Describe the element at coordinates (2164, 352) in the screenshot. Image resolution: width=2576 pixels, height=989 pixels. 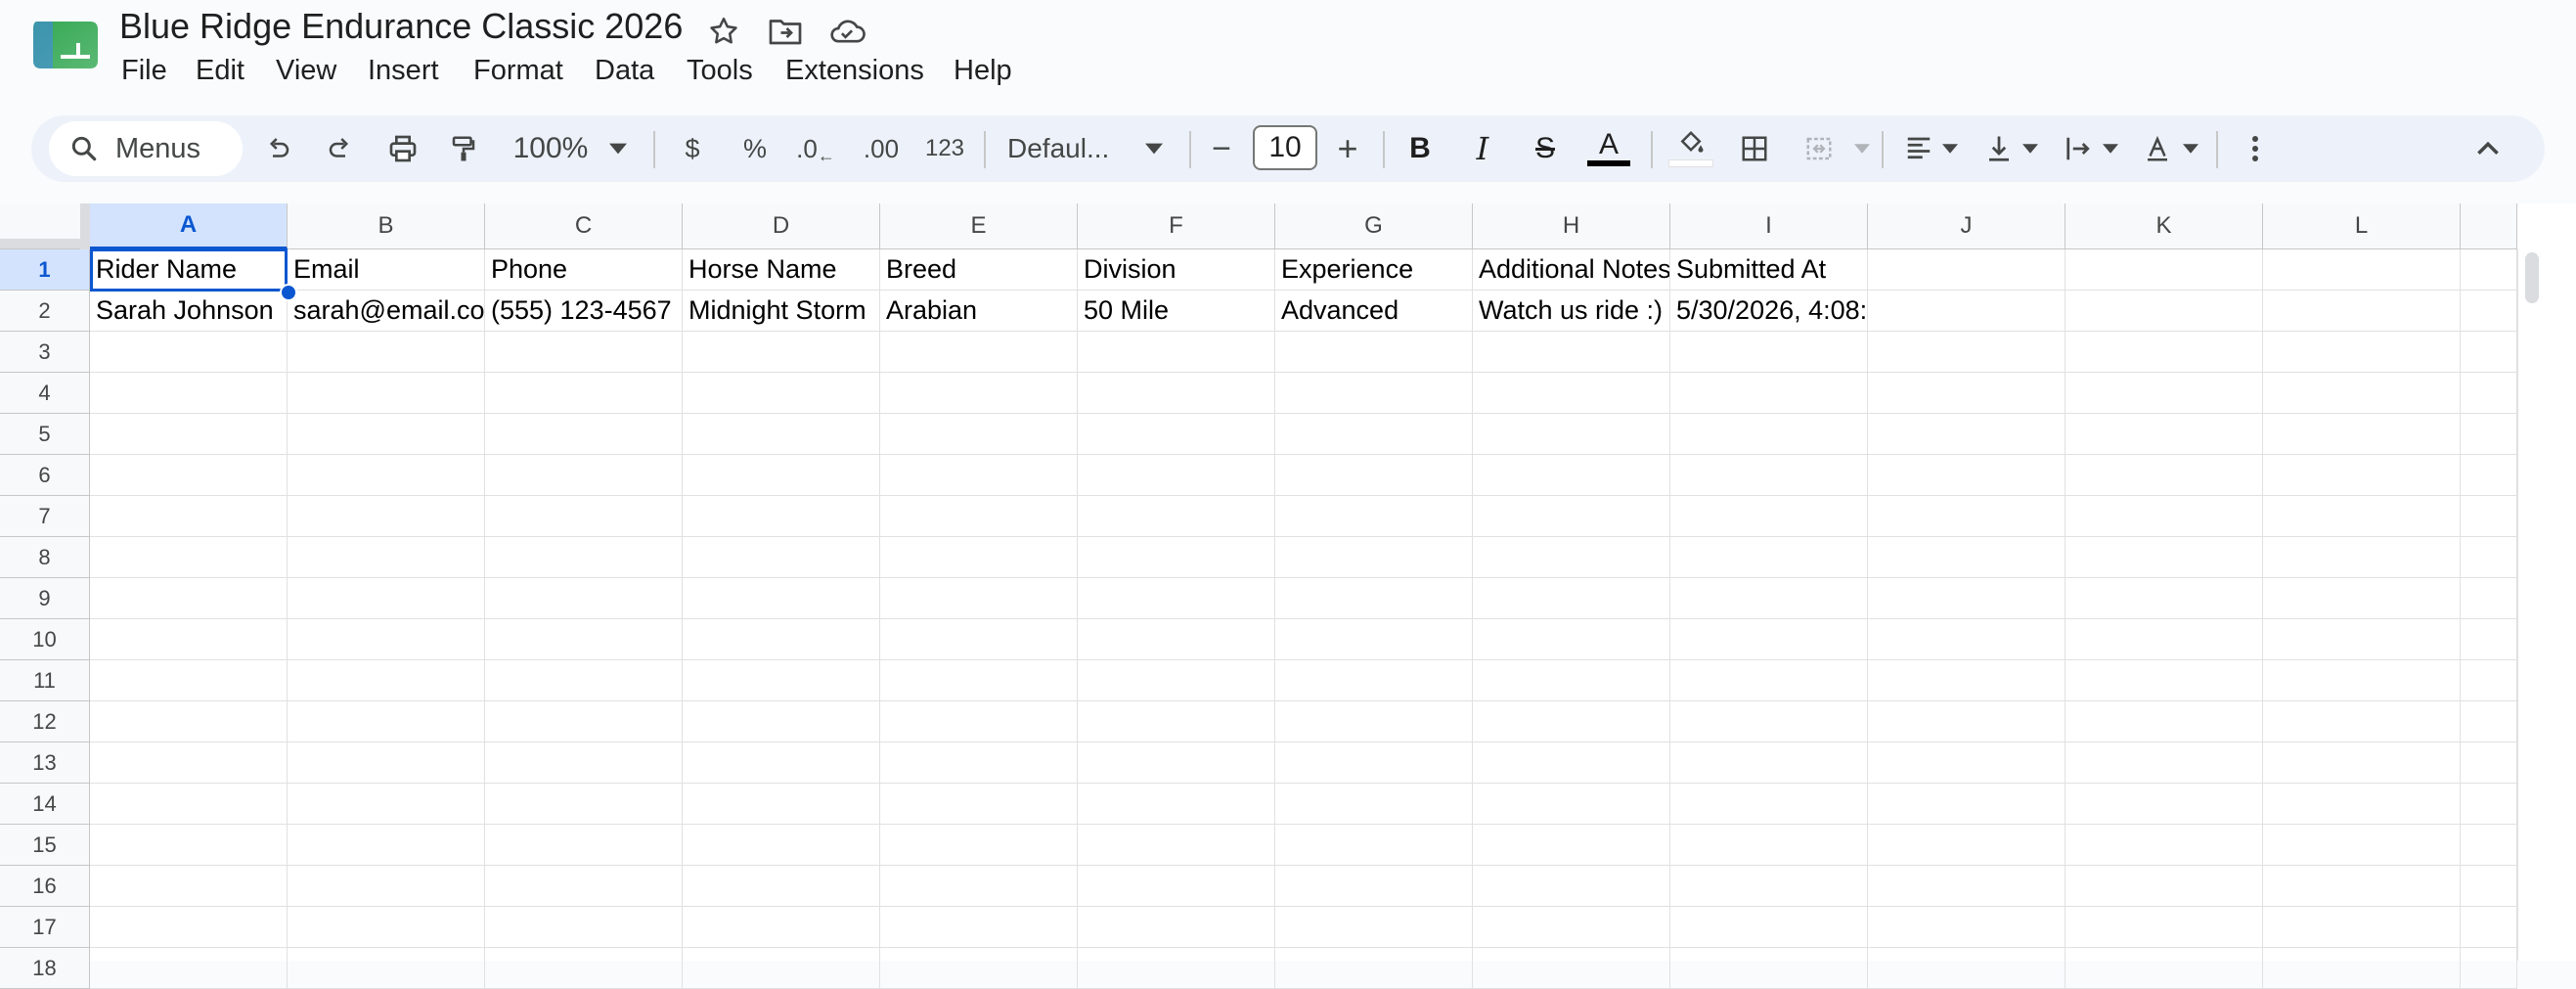
I see `cell-k3` at that location.